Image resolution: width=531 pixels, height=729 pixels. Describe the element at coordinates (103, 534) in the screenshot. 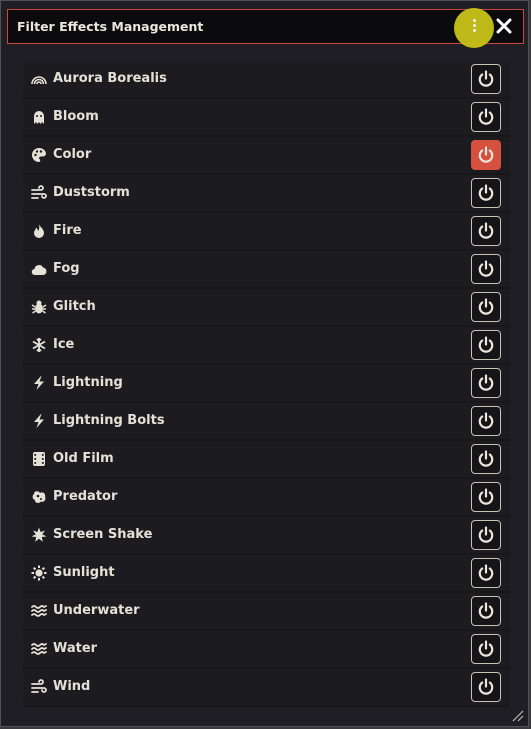

I see `filter-label: Screen Shake` at that location.